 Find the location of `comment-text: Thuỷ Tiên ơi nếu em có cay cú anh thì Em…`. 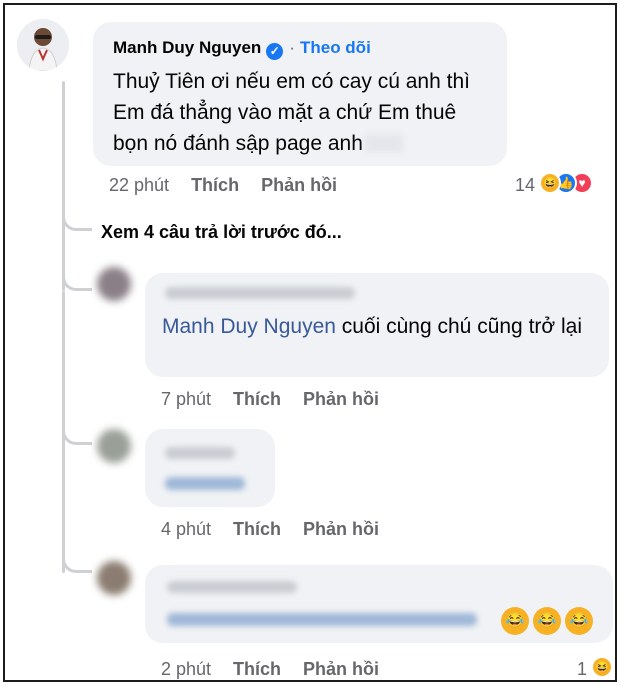

comment-text: Thuỷ Tiên ơi nếu em có cay cú anh thì Em… is located at coordinates (303, 112).